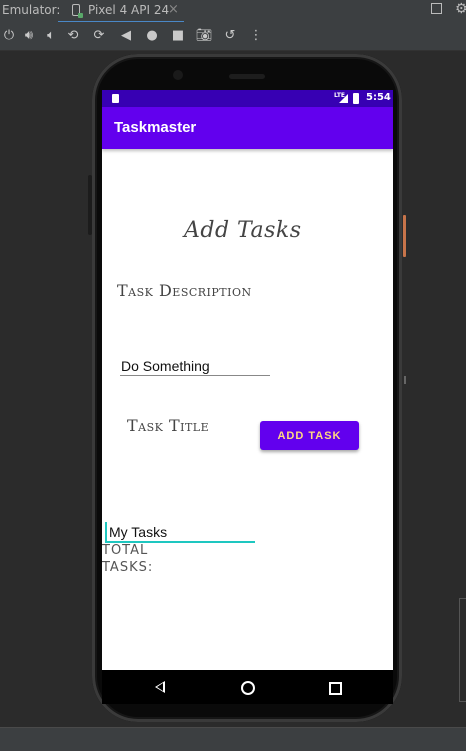 The image size is (466, 751). Describe the element at coordinates (233, 739) in the screenshot. I see `bottom-status-strip` at that location.